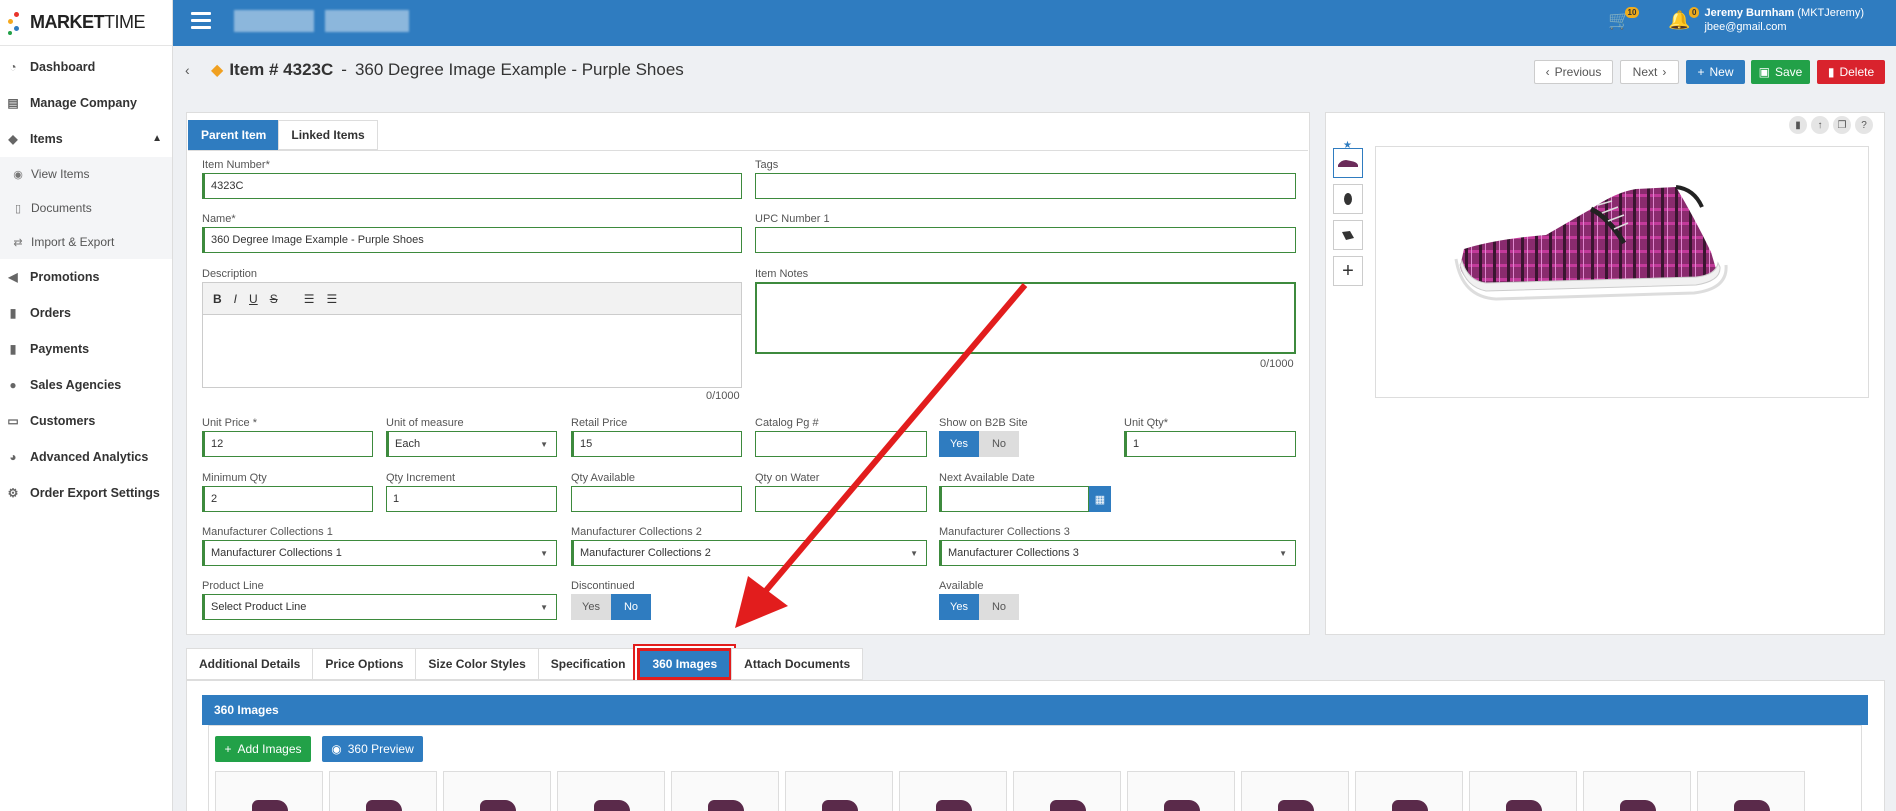  I want to click on show-b2b-toggle: Yes No, so click(979, 444).